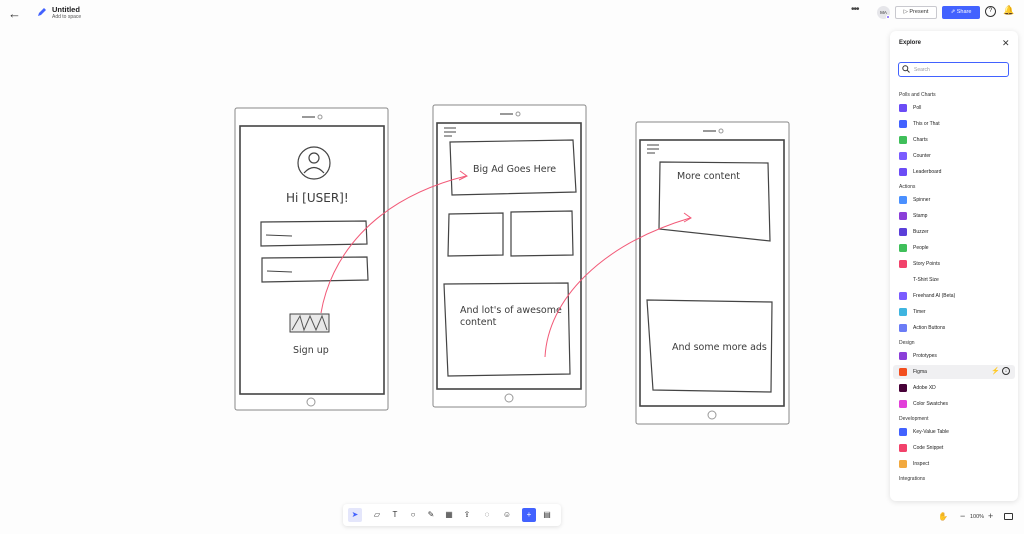 This screenshot has height=534, width=1024. What do you see at coordinates (903, 296) in the screenshot?
I see `sparkle-icon` at bounding box center [903, 296].